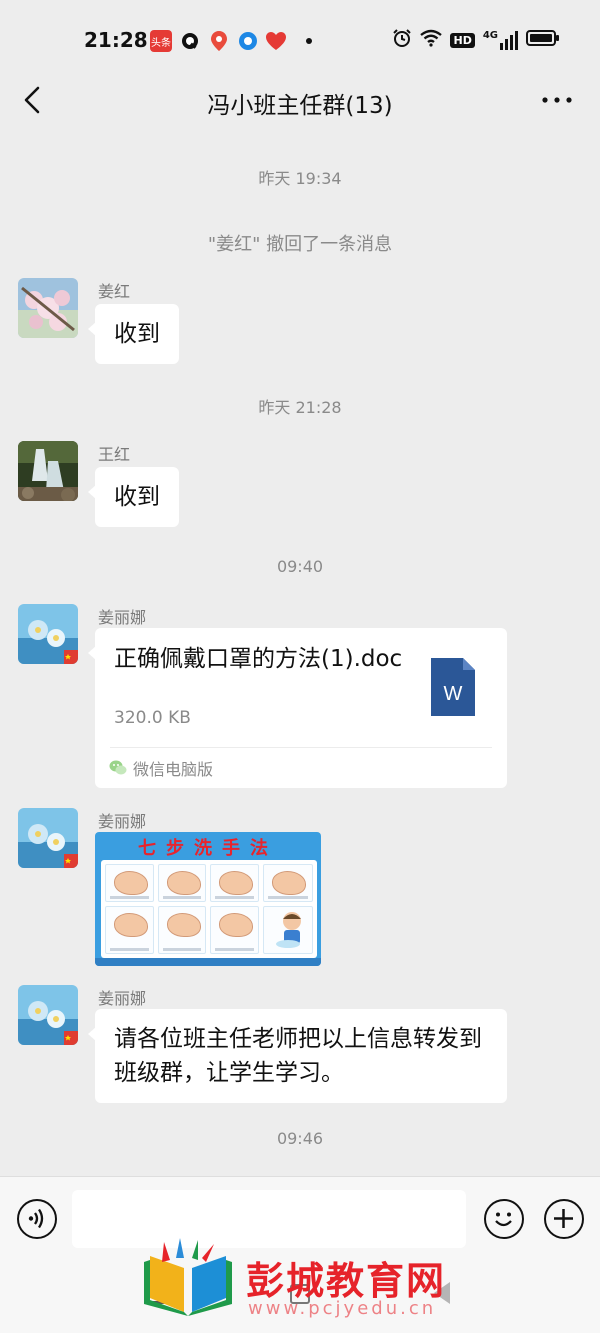  Describe the element at coordinates (300, 244) in the screenshot. I see `recall-notice: "姜红" 撤回了一条消息` at that location.